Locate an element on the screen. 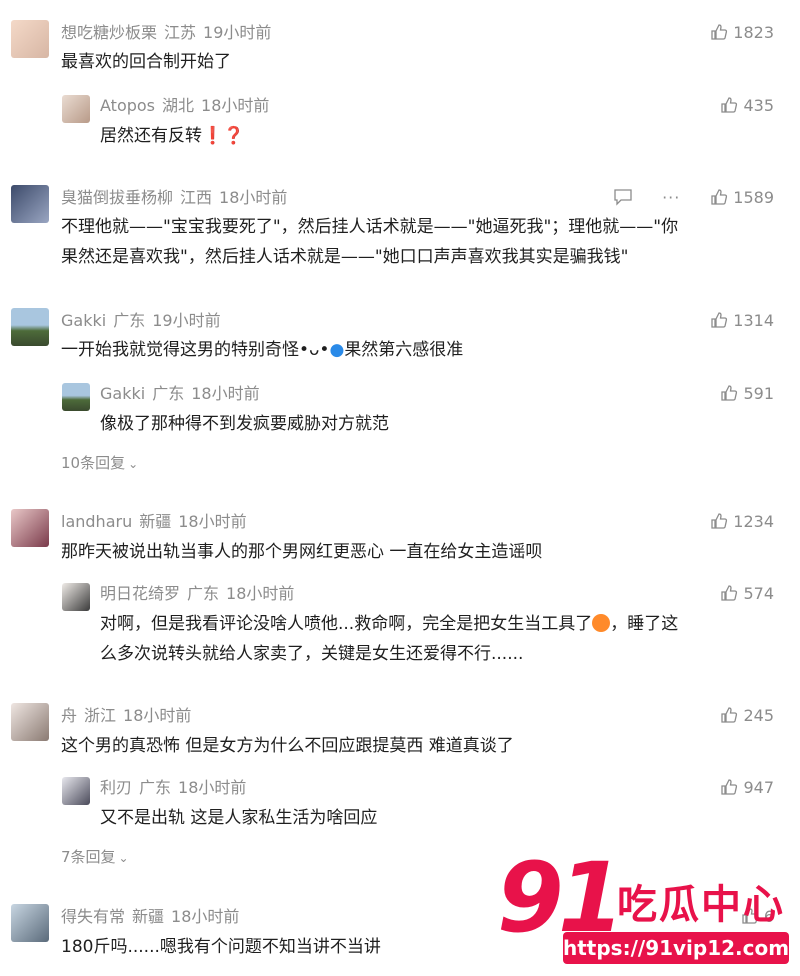 This screenshot has width=800, height=976. like-count: 245 is located at coordinates (758, 715).